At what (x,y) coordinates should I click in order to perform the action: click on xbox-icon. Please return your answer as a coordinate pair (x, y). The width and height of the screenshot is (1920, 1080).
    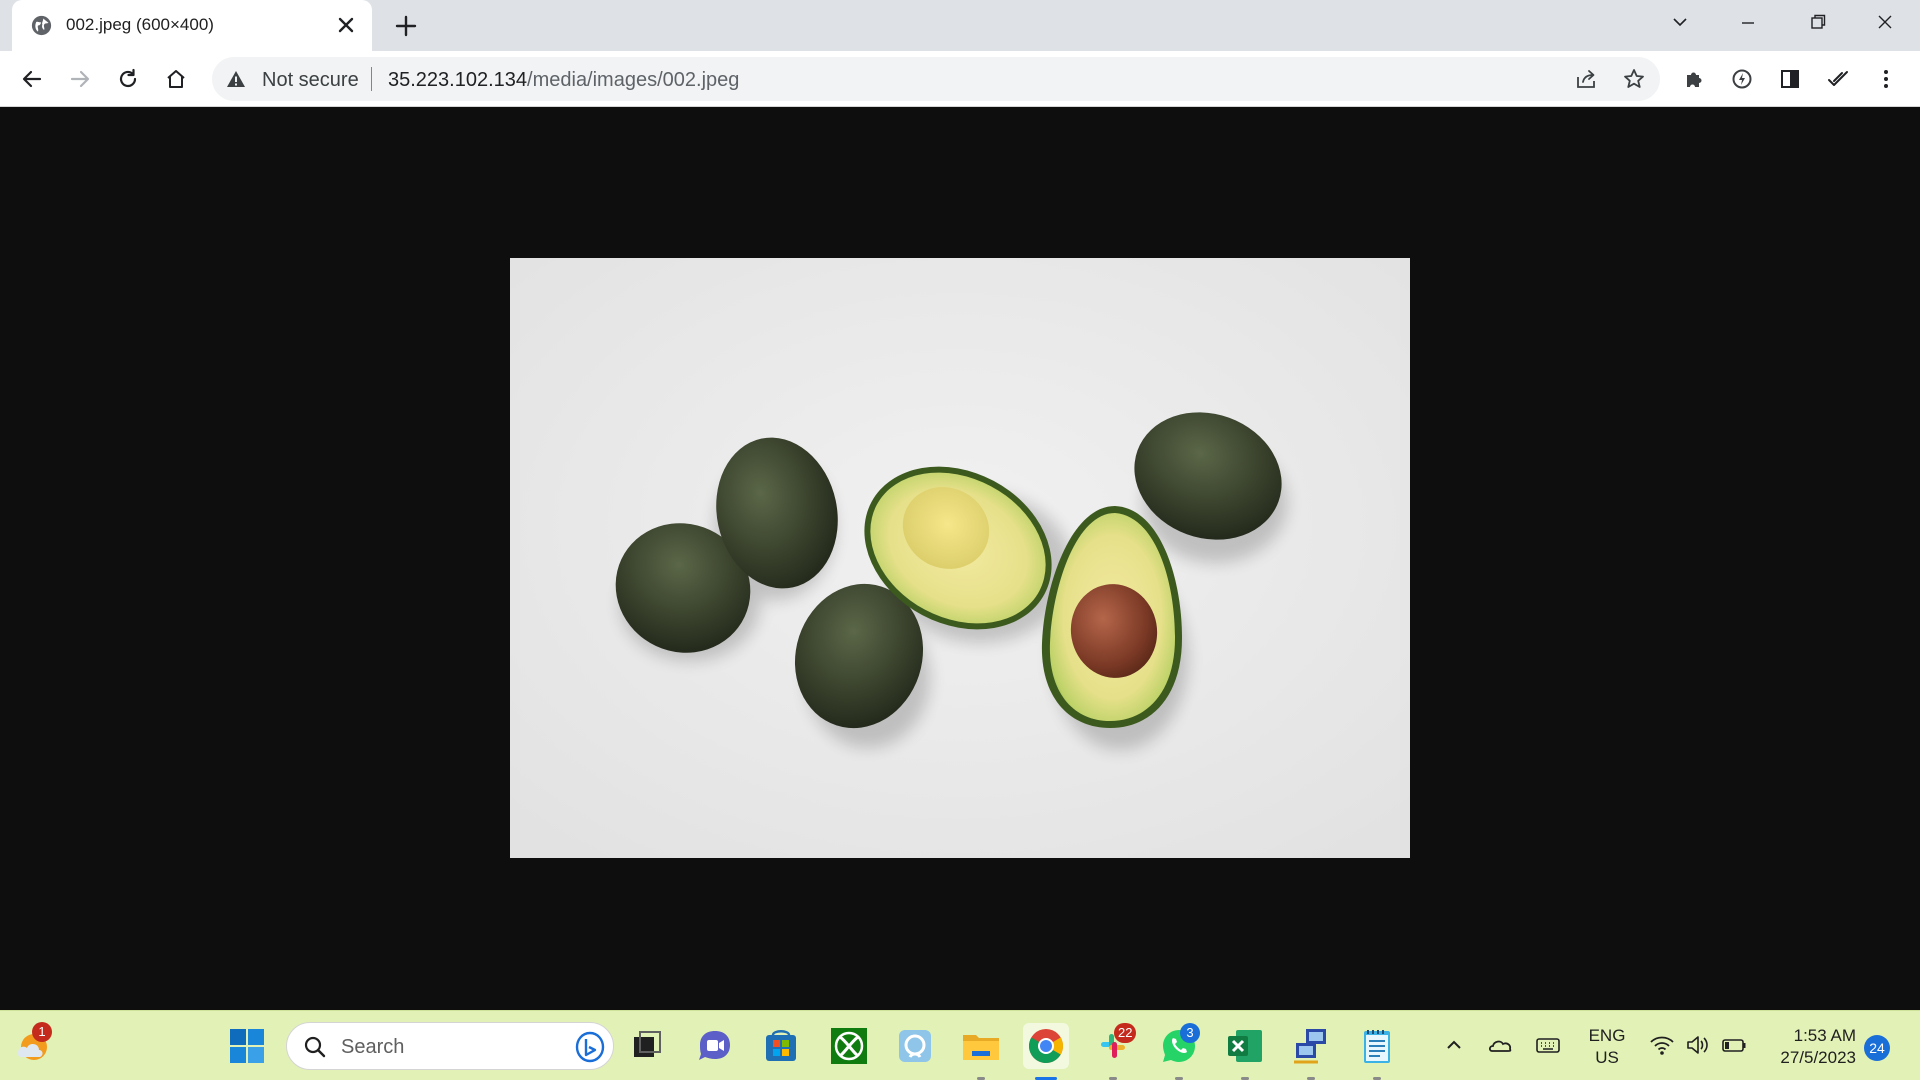
    Looking at the image, I should click on (849, 1046).